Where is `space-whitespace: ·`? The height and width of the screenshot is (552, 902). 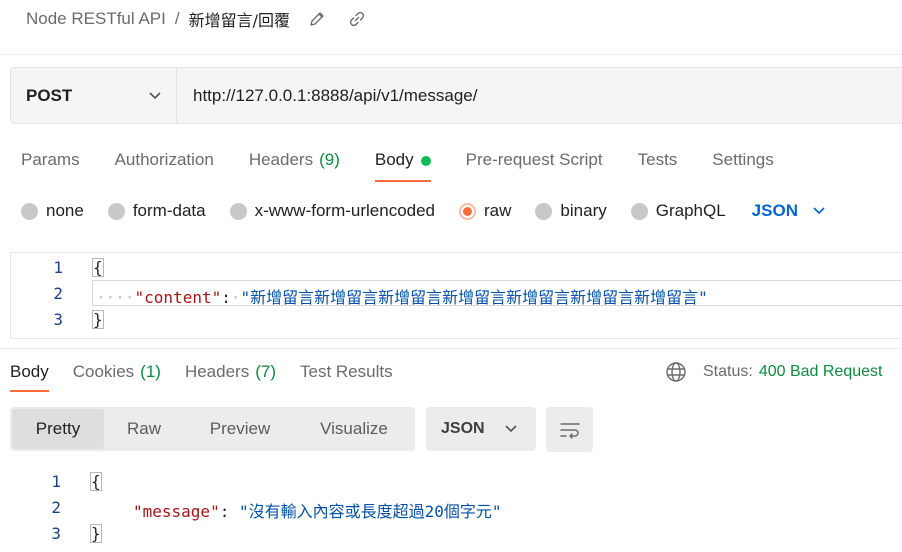 space-whitespace: · is located at coordinates (235, 297).